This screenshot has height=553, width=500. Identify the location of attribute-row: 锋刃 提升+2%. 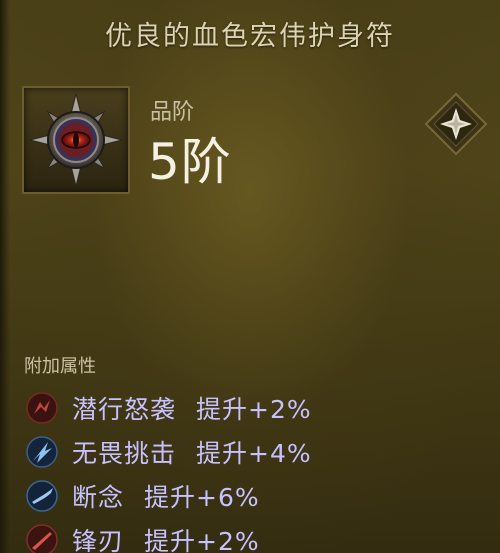
(143, 536).